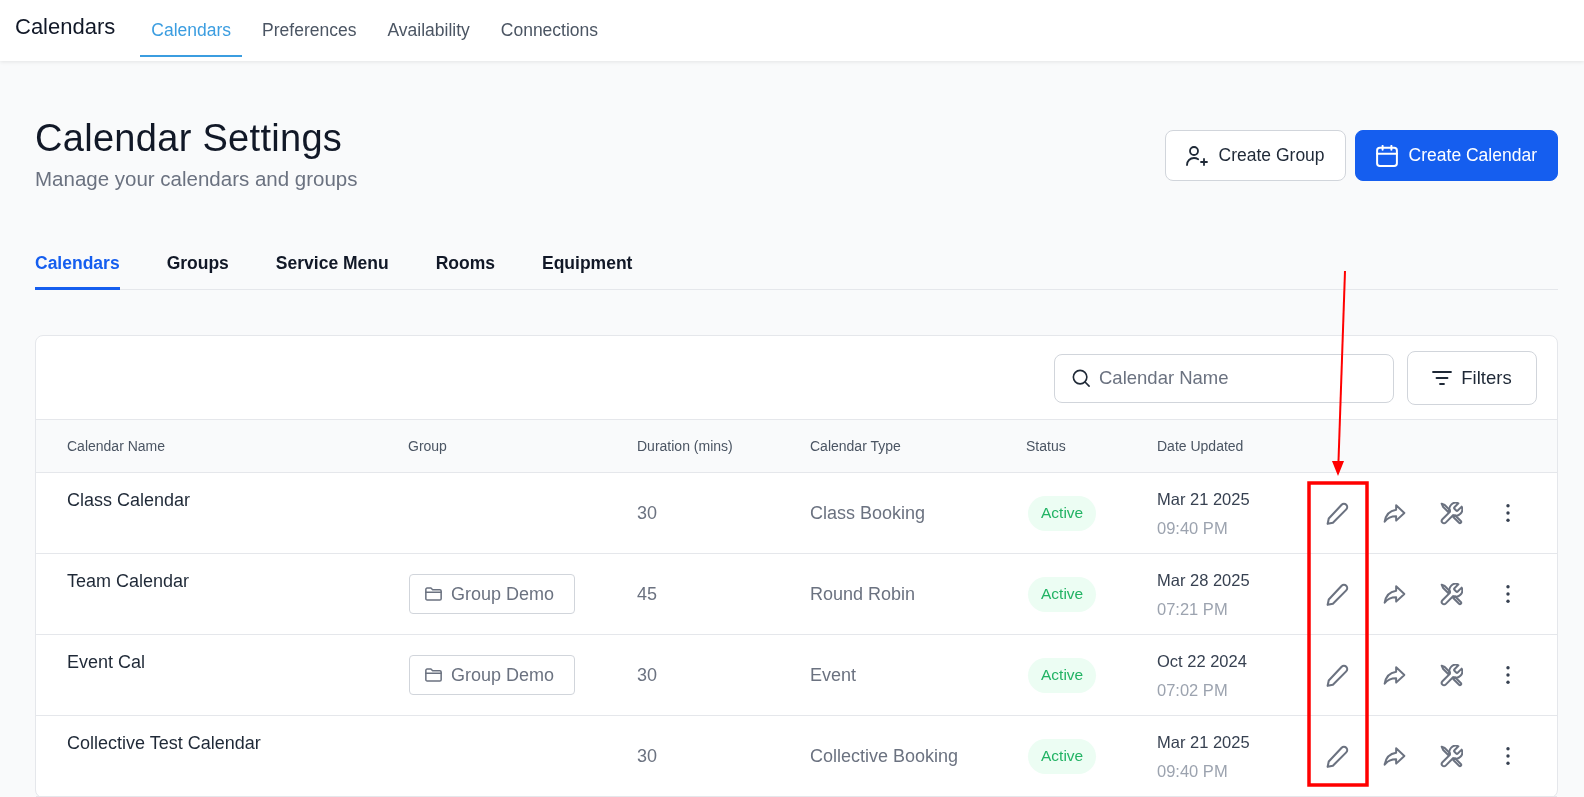 The image size is (1584, 797). What do you see at coordinates (1456, 155) in the screenshot?
I see `create-calendar-button: Create Calendar` at bounding box center [1456, 155].